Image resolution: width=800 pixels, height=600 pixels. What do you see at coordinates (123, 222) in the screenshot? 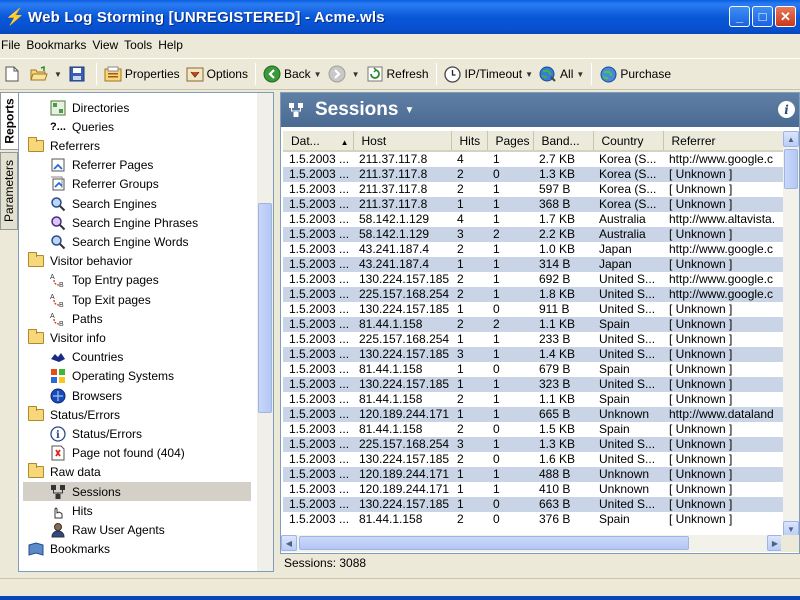
I see `tree-item: Search Engine Phrases` at bounding box center [123, 222].